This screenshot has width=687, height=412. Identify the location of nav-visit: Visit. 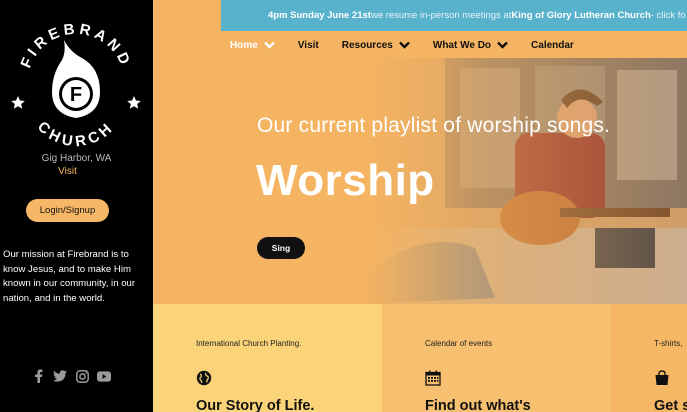
(308, 45).